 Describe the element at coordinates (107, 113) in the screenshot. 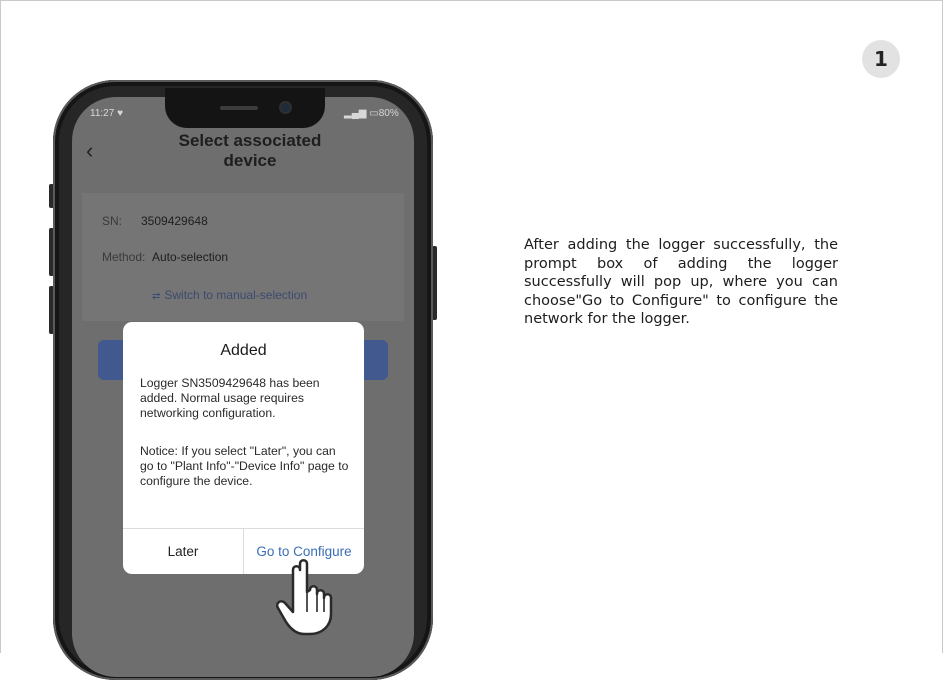

I see `status-time: 11:27 ♥` at that location.